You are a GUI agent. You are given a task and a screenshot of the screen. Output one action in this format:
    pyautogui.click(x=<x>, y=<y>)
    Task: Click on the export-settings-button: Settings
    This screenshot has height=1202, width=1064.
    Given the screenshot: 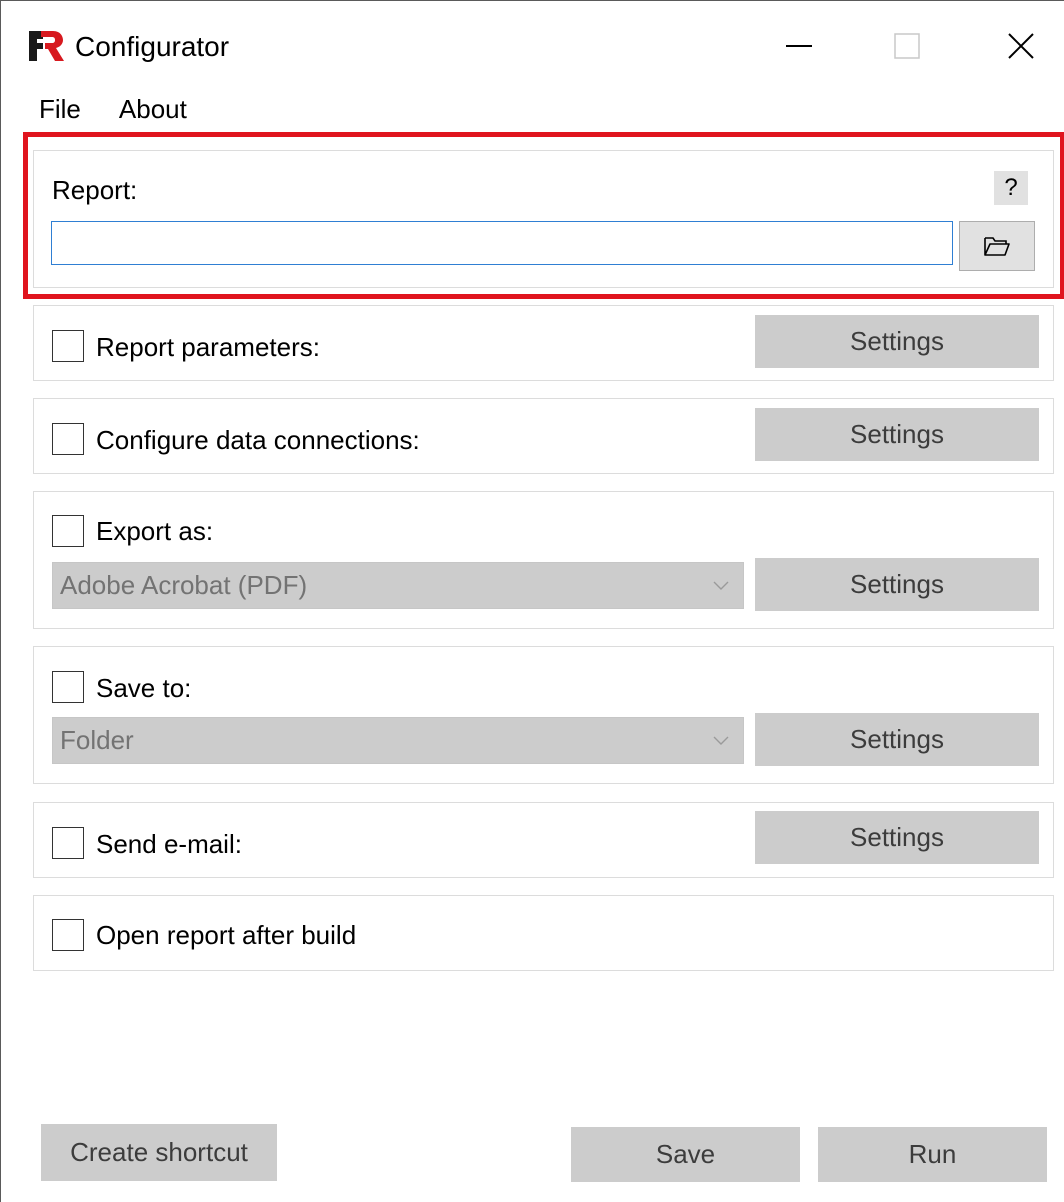 What is the action you would take?
    pyautogui.click(x=897, y=584)
    